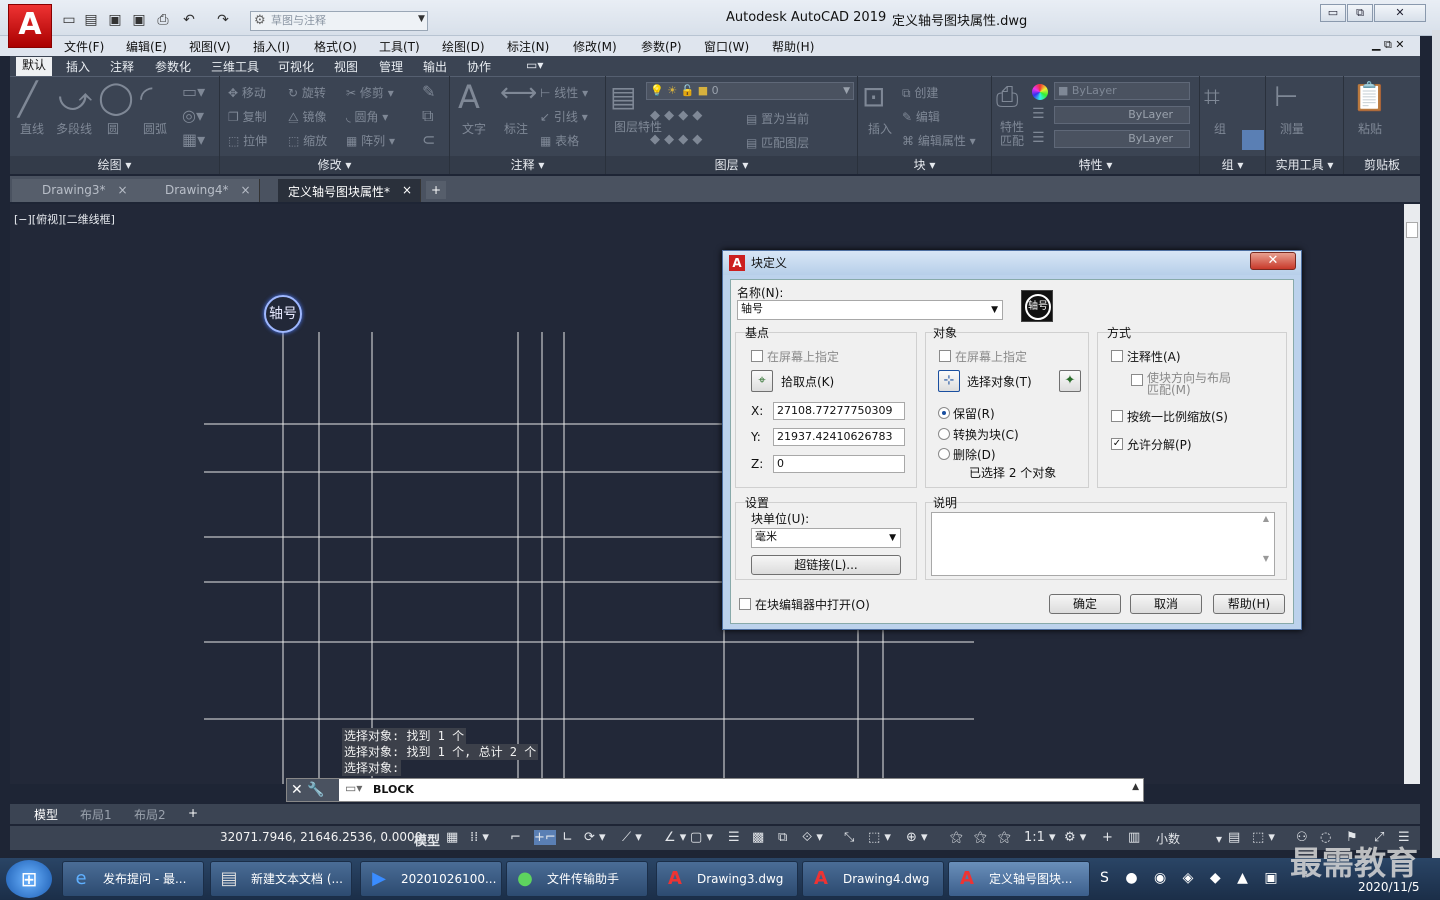 Image resolution: width=1440 pixels, height=900 pixels. I want to click on tab-layout2: 布局2, so click(150, 814).